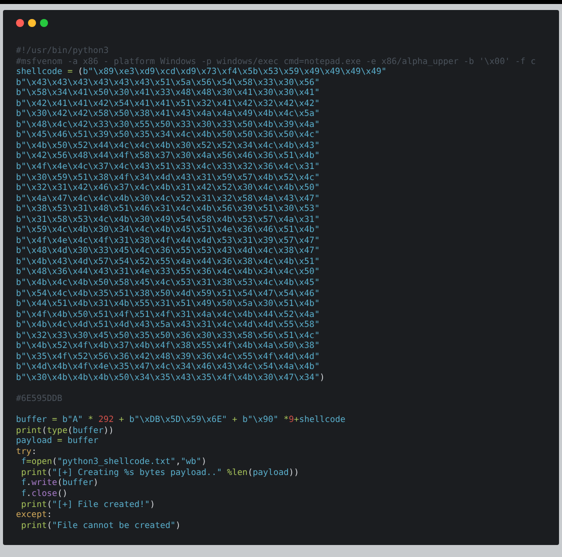 This screenshot has height=557, width=562. Describe the element at coordinates (170, 378) in the screenshot. I see `code-line: b"\x30\x4b\x4b\x4b\x50\x34\x35\x43\x35\x4f\x4b\x30\x47\x34")` at that location.